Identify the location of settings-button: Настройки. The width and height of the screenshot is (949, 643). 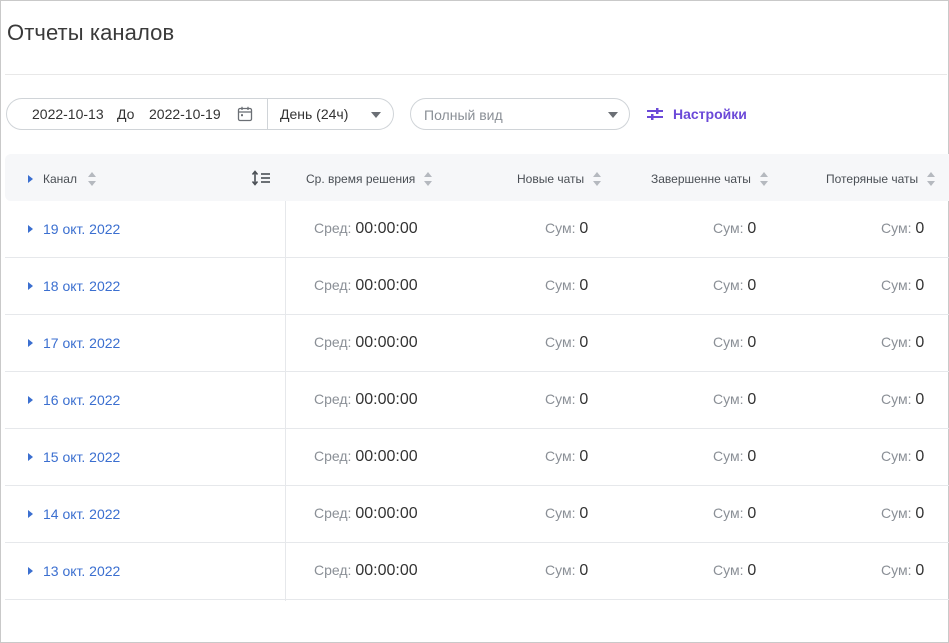
(696, 114).